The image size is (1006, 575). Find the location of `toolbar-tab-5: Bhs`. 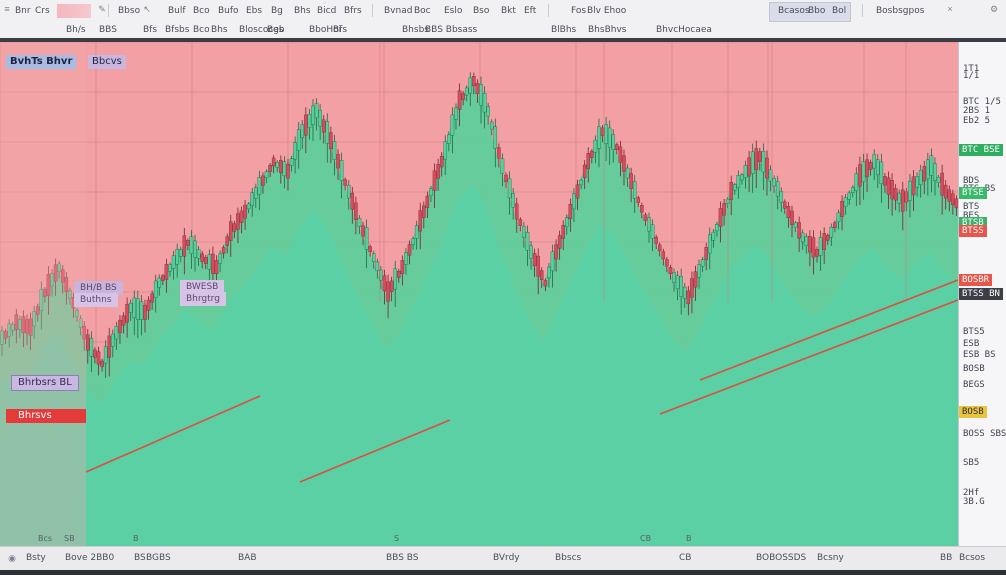

toolbar-tab-5: Bhs is located at coordinates (219, 30).